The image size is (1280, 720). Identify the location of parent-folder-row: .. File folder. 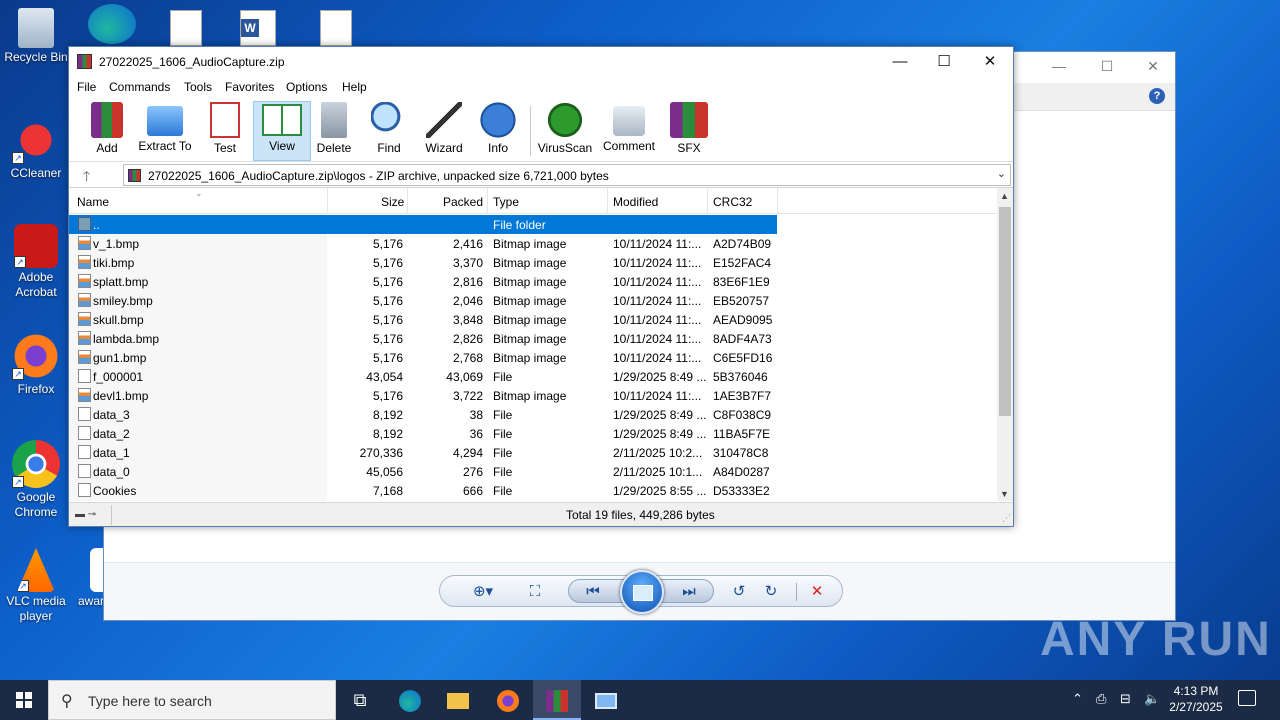
(423, 224).